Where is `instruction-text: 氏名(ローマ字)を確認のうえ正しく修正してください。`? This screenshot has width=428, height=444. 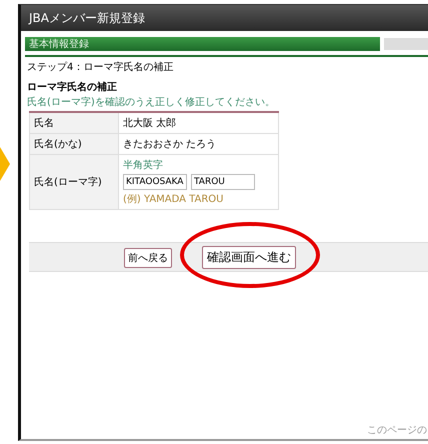
instruction-text: 氏名(ローマ字)を確認のうえ正しく修正してください。 is located at coordinates (151, 102).